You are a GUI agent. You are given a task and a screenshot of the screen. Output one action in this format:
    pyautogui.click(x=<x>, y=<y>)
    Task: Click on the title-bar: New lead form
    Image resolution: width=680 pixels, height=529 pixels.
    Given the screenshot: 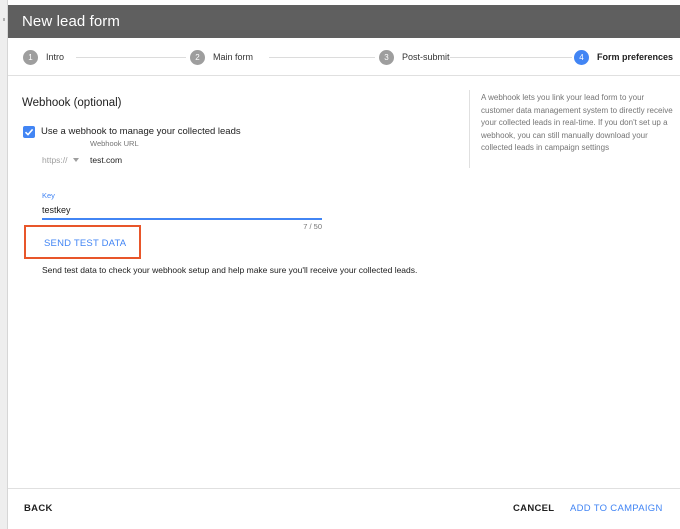 What is the action you would take?
    pyautogui.click(x=344, y=21)
    